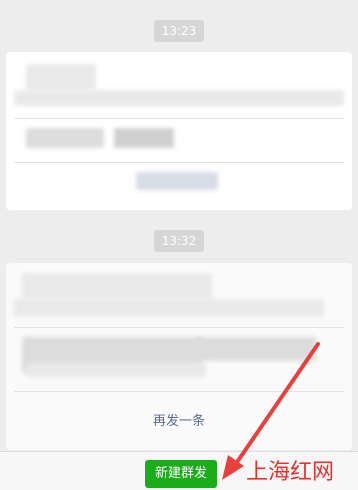 This screenshot has height=490, width=358. I want to click on resend-link: 再发一条, so click(179, 419).